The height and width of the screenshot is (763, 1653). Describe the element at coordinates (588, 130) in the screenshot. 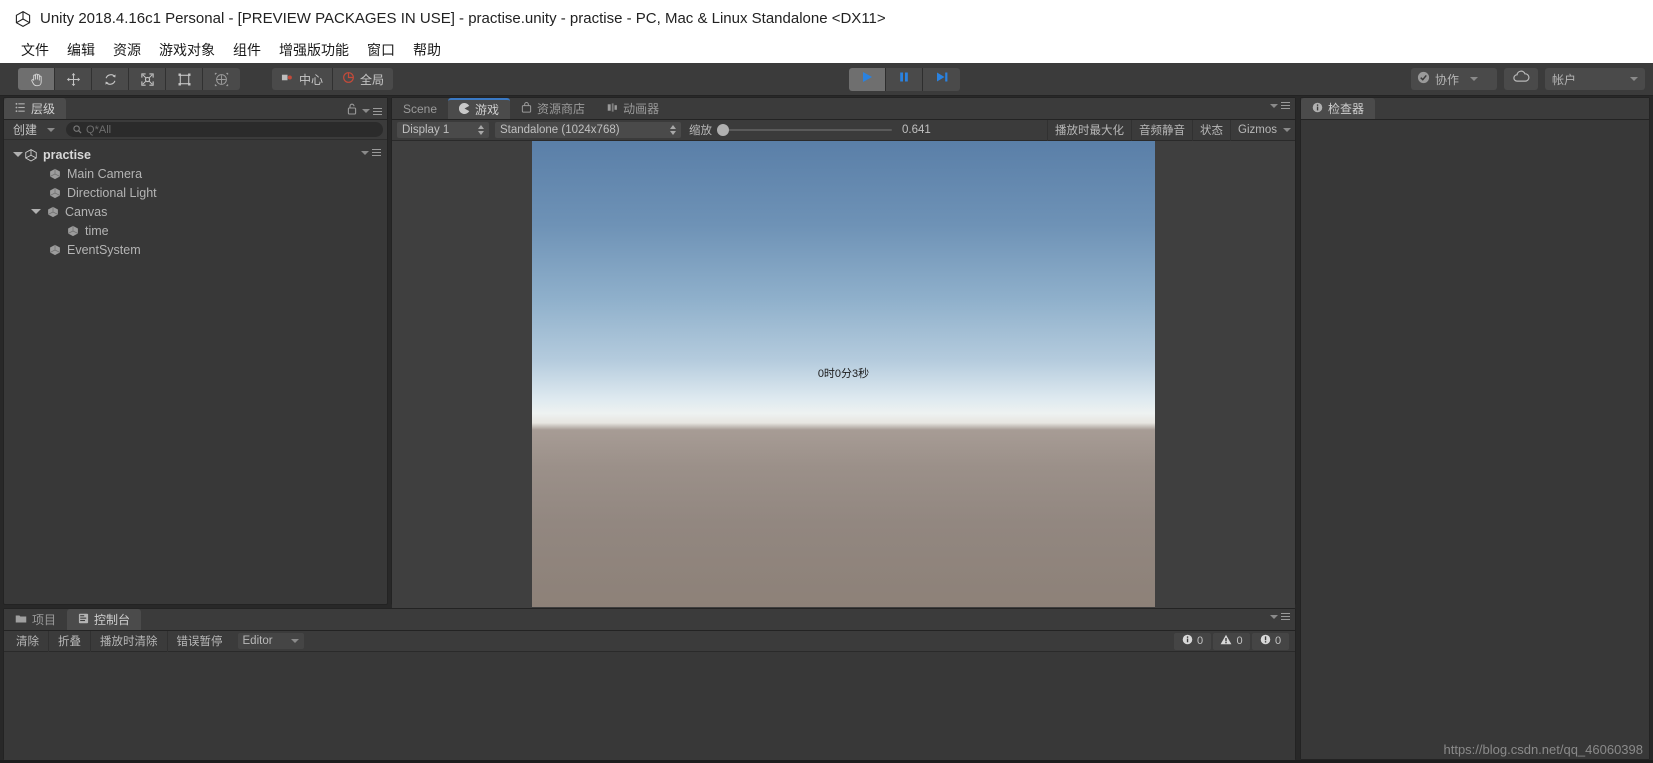

I see `aspect-ratio-dropdown: Standalone (1024x768)` at that location.